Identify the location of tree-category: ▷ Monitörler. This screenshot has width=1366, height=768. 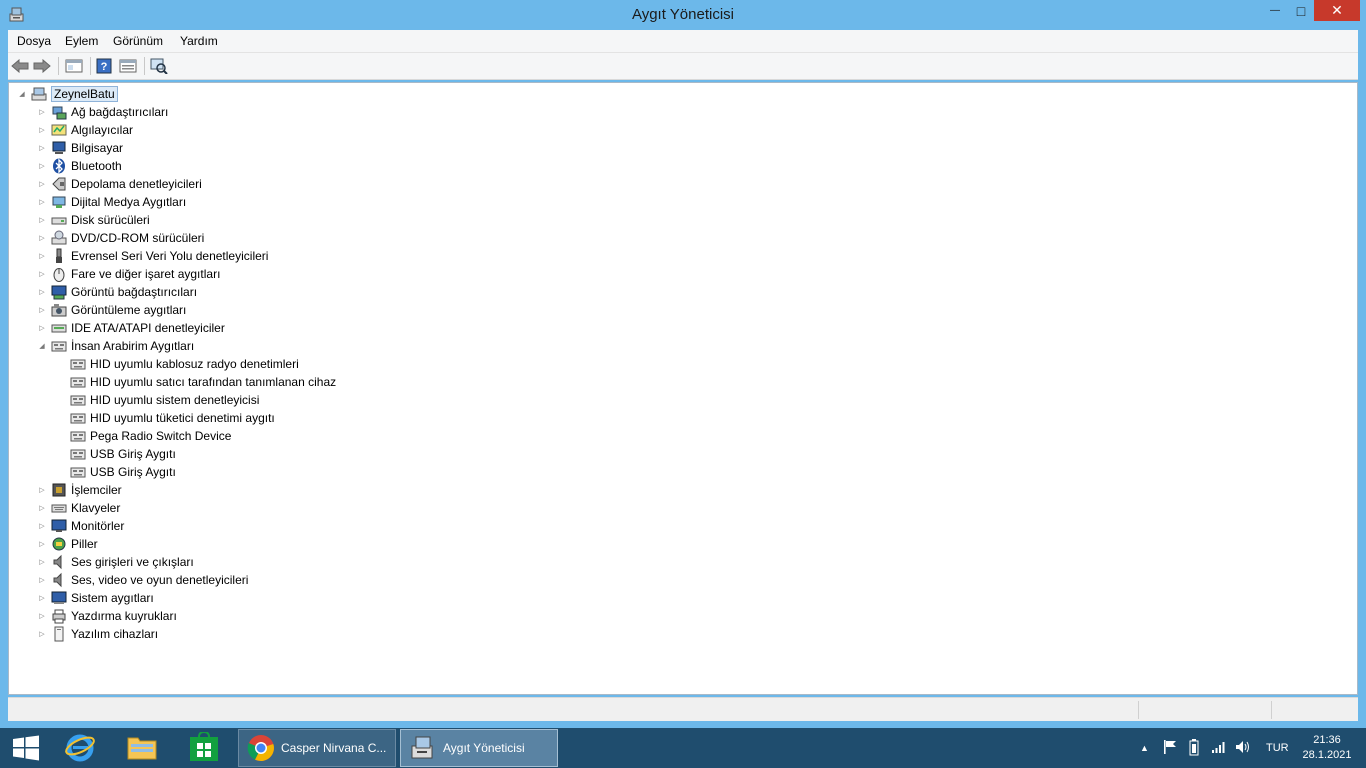
(80, 526).